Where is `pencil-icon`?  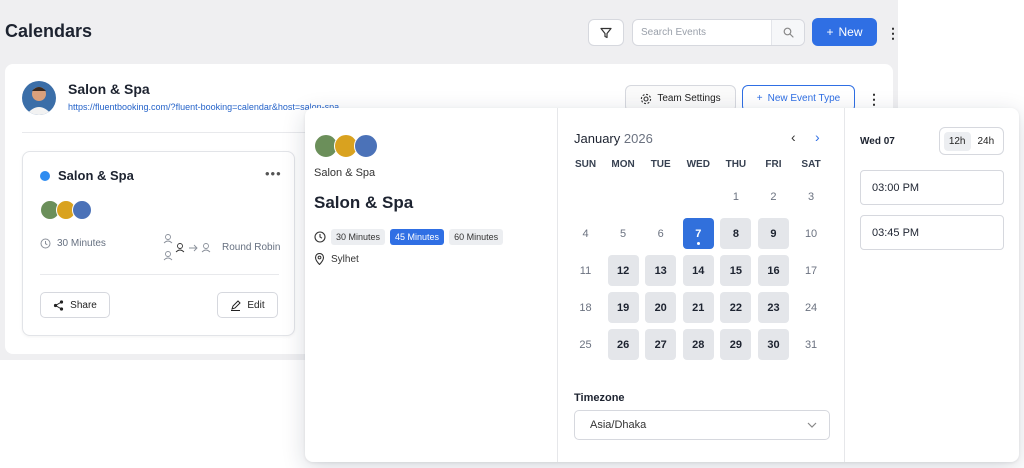
pencil-icon is located at coordinates (236, 305).